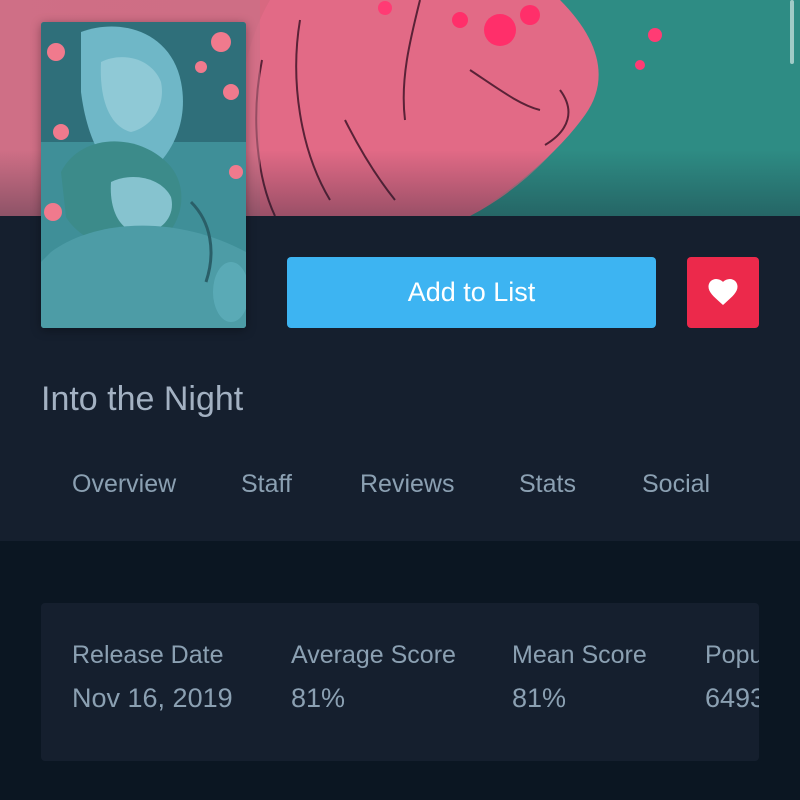  I want to click on tab-stats: Stats, so click(547, 484).